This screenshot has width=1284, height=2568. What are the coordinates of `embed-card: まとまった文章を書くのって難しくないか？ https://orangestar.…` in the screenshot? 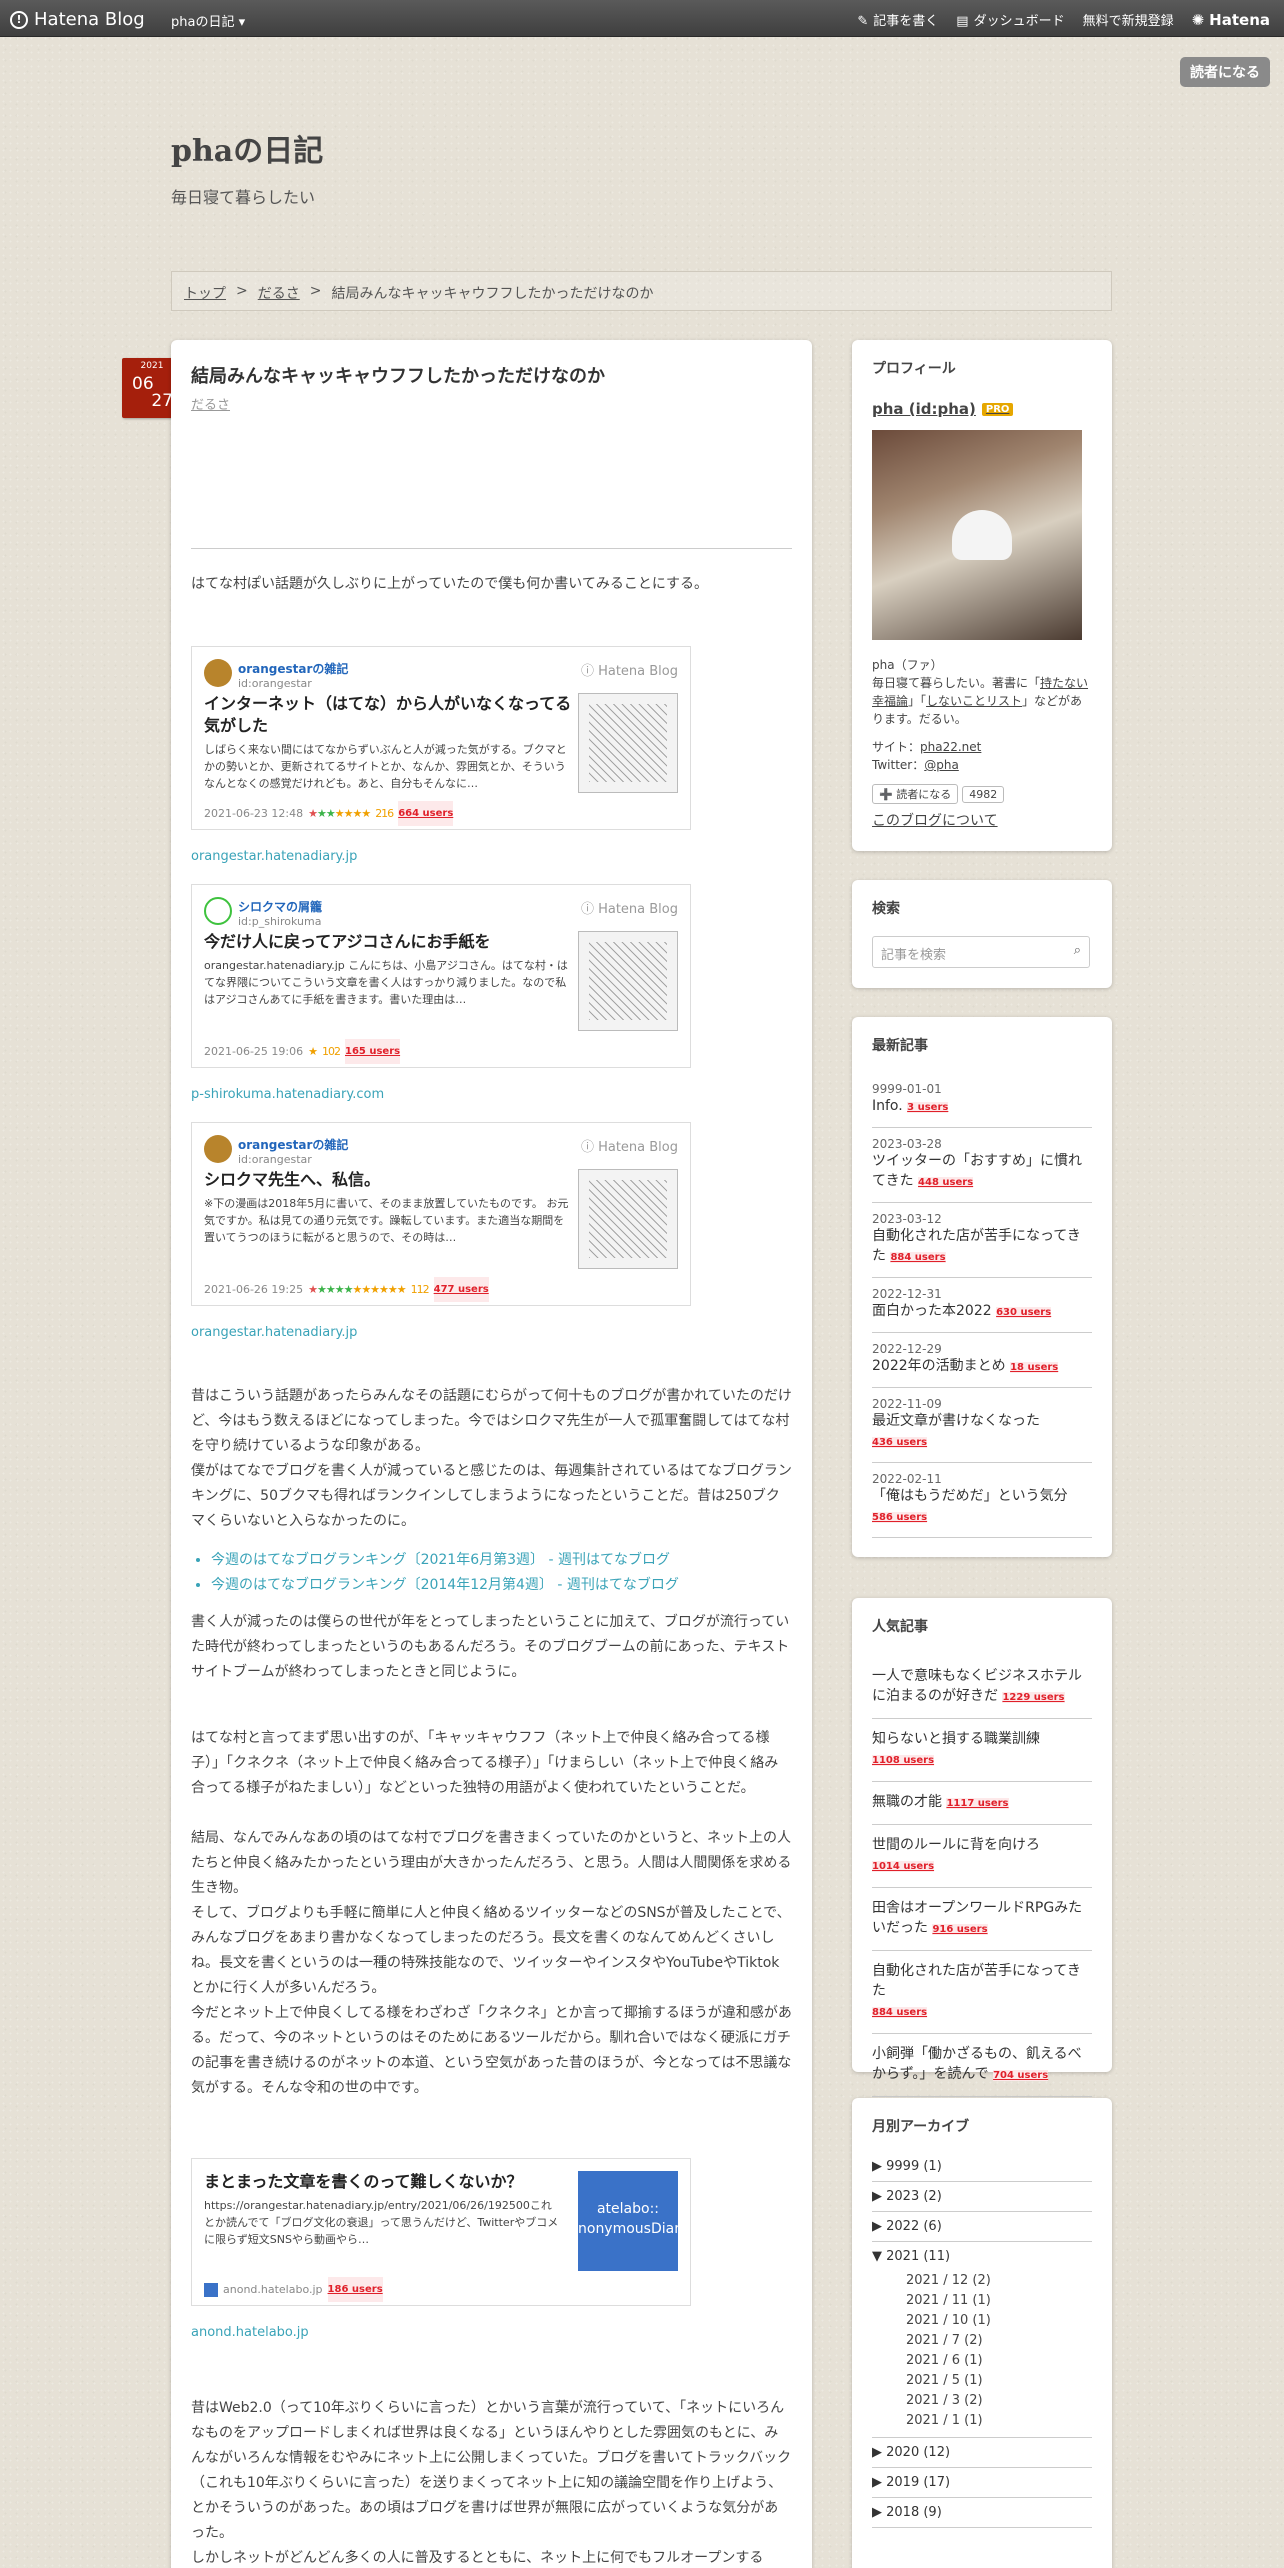 It's located at (441, 2232).